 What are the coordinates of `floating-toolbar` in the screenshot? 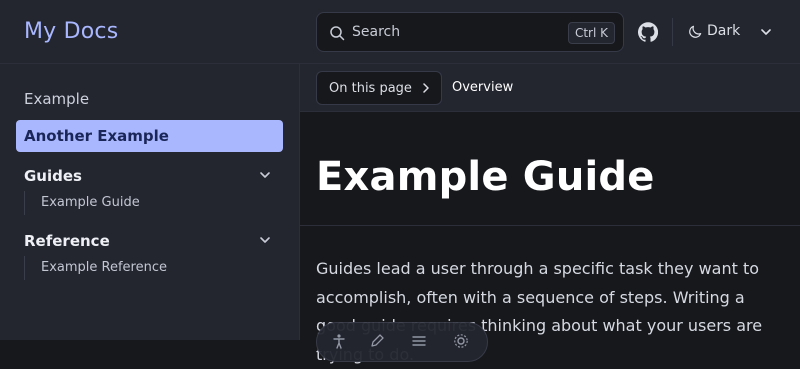 It's located at (402, 342).